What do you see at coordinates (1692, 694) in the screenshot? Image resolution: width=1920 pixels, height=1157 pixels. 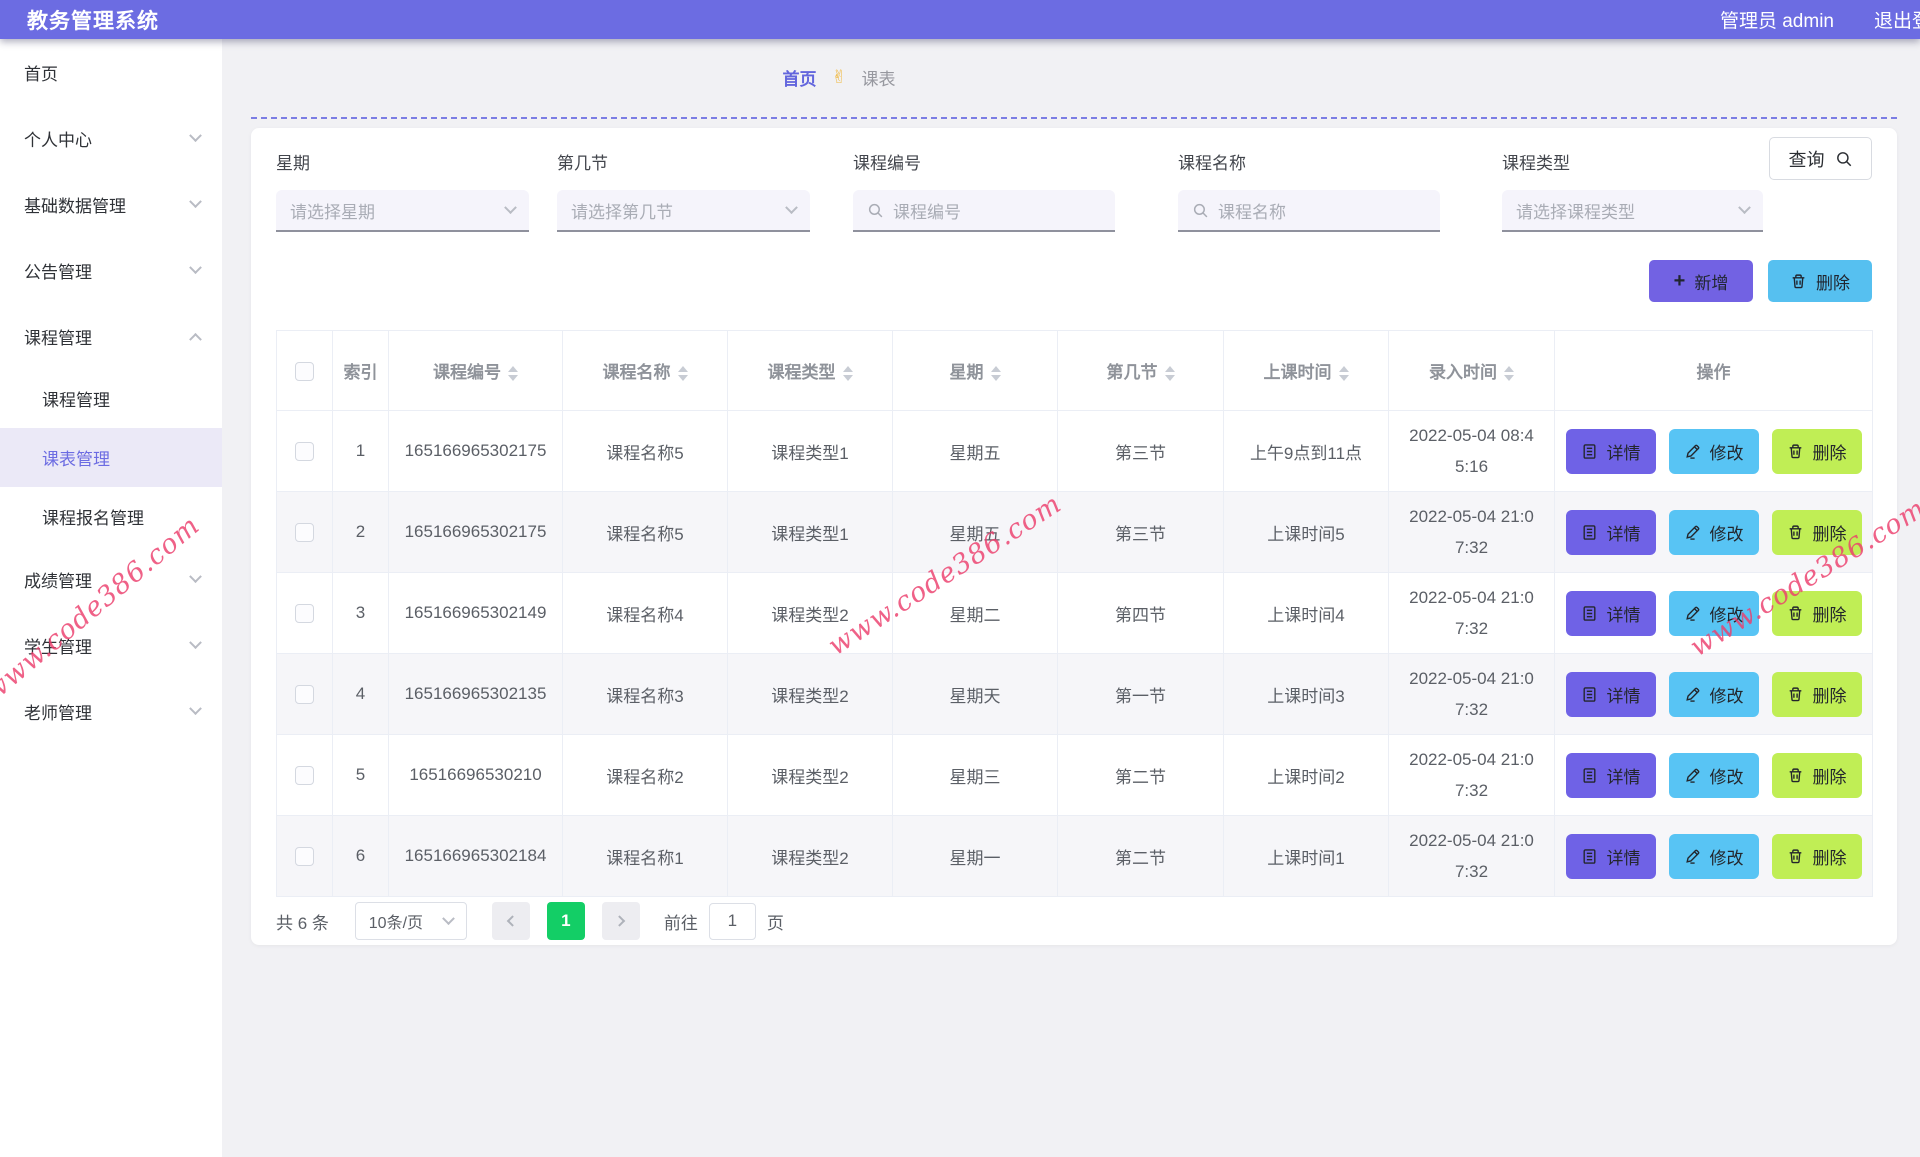 I see `pencil-icon` at bounding box center [1692, 694].